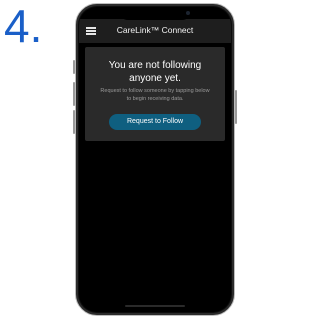 The image size is (320, 319). I want to click on home-indicator, so click(155, 306).